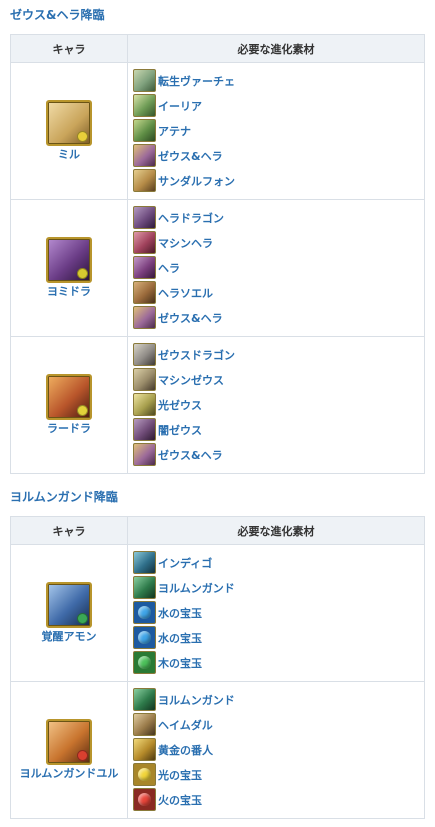 This screenshot has height=827, width=435. I want to click on virtue-icon, so click(144, 80).